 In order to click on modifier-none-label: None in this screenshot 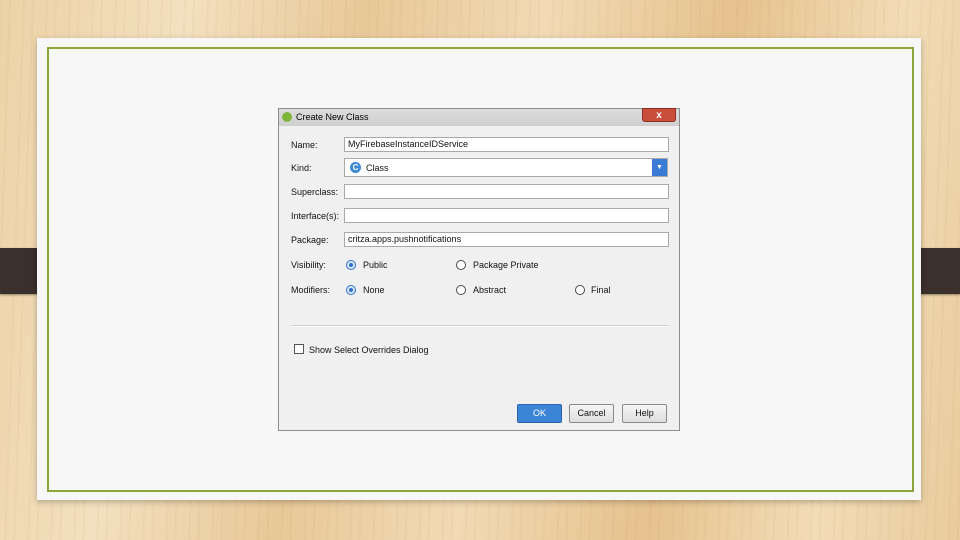, I will do `click(374, 290)`.